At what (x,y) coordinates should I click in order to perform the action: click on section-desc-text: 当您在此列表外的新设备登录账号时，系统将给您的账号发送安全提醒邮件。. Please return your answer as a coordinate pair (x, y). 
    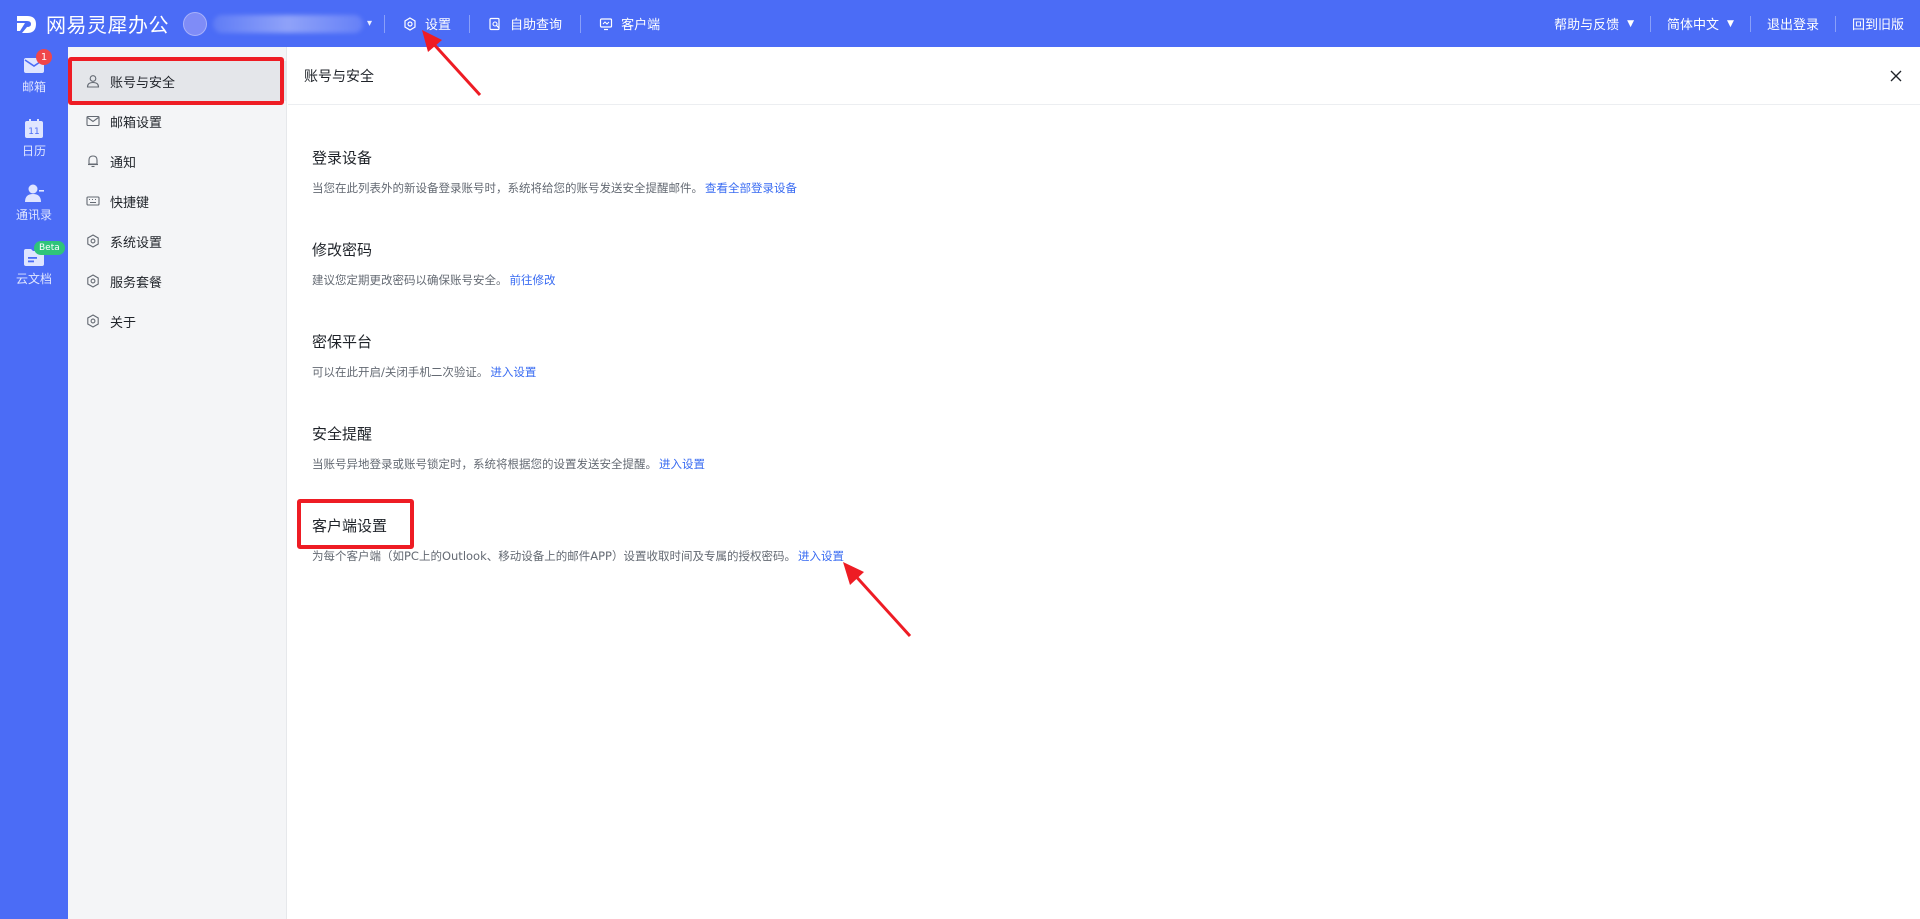
    Looking at the image, I should click on (507, 188).